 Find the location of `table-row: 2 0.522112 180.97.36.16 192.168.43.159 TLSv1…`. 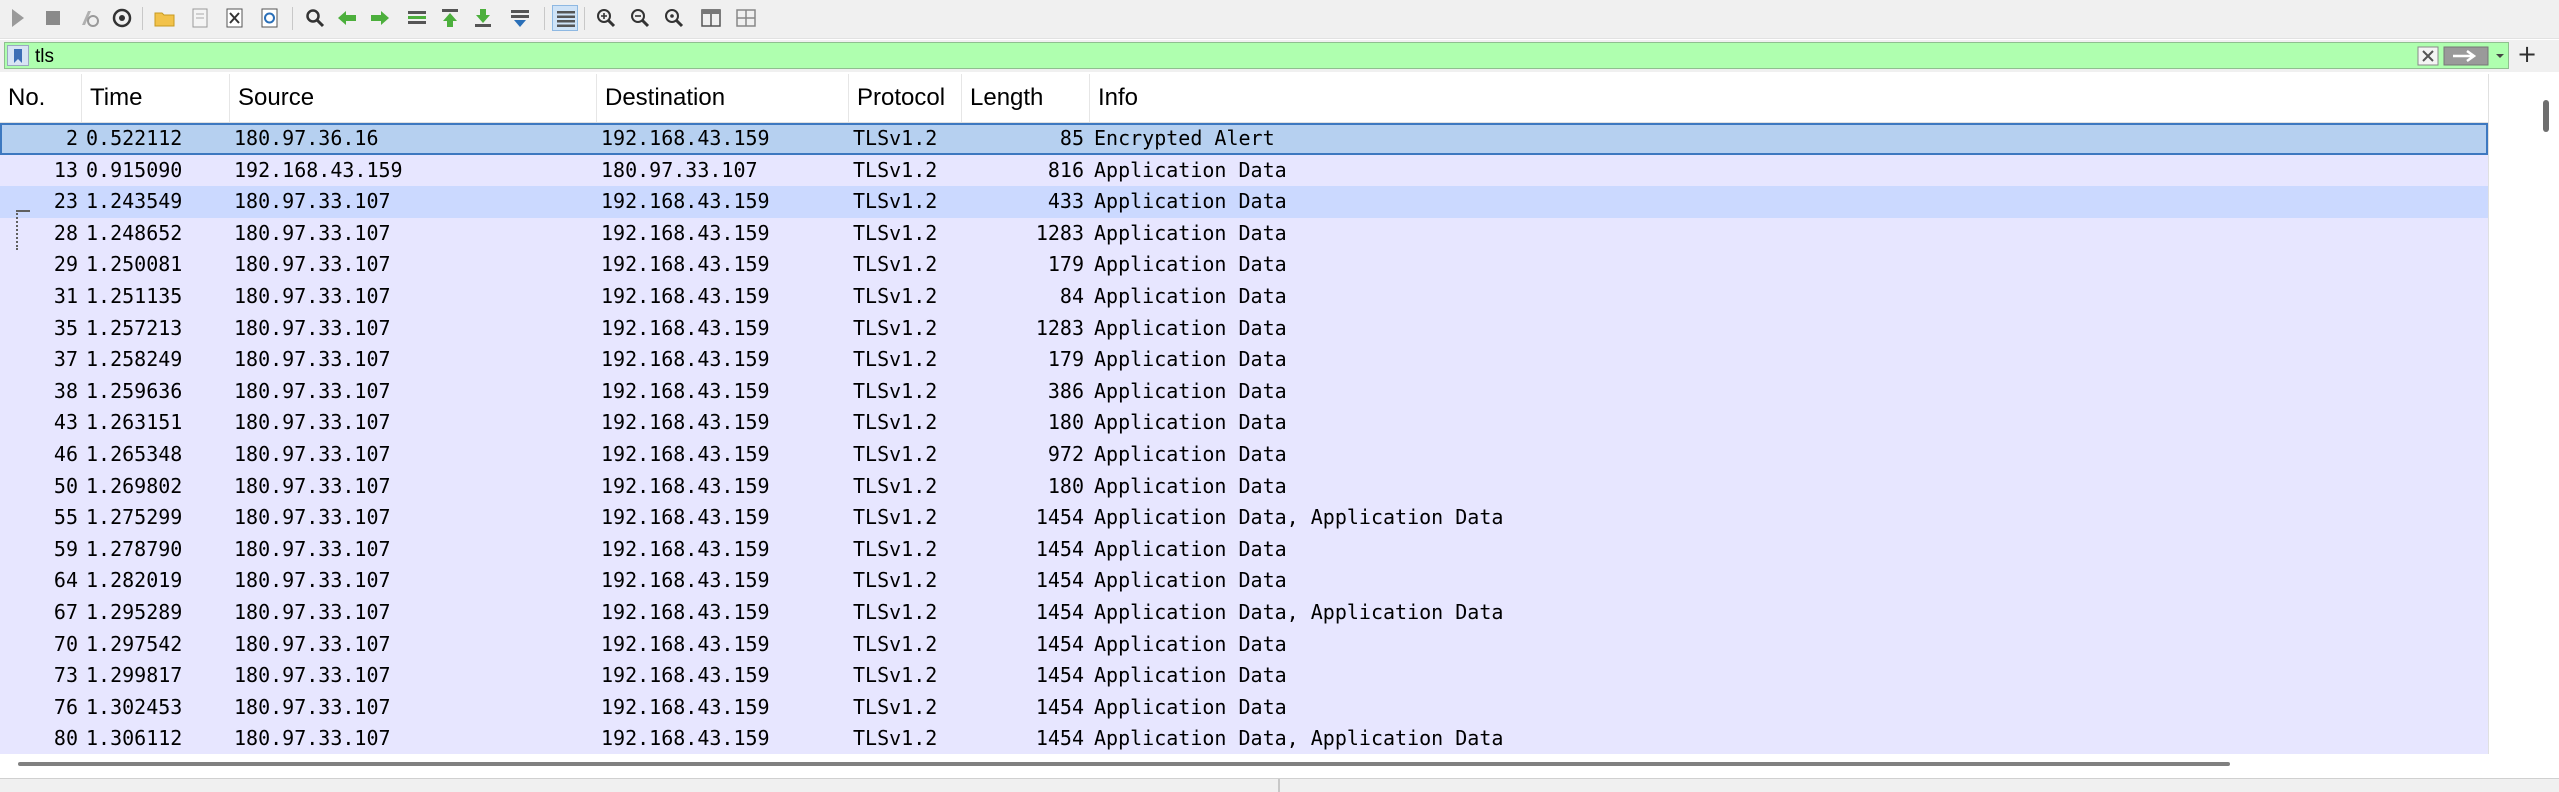

table-row: 2 0.522112 180.97.36.16 192.168.43.159 TLSv1… is located at coordinates (1244, 139).